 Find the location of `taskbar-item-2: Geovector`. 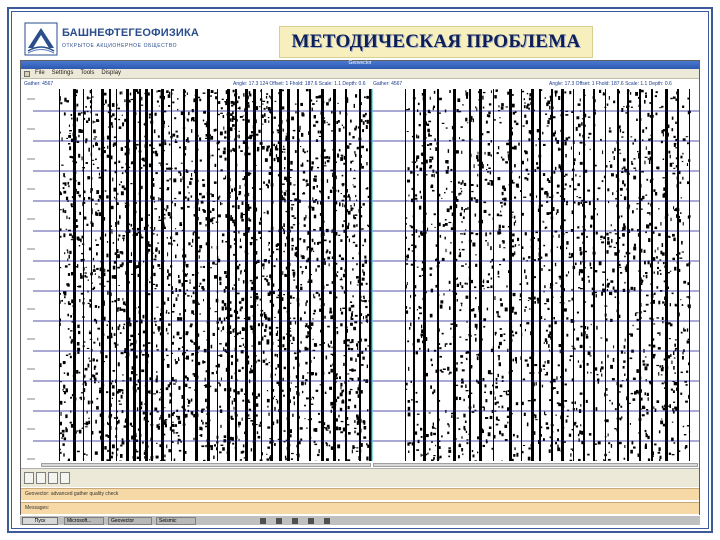

taskbar-item-2: Geovector is located at coordinates (130, 521).